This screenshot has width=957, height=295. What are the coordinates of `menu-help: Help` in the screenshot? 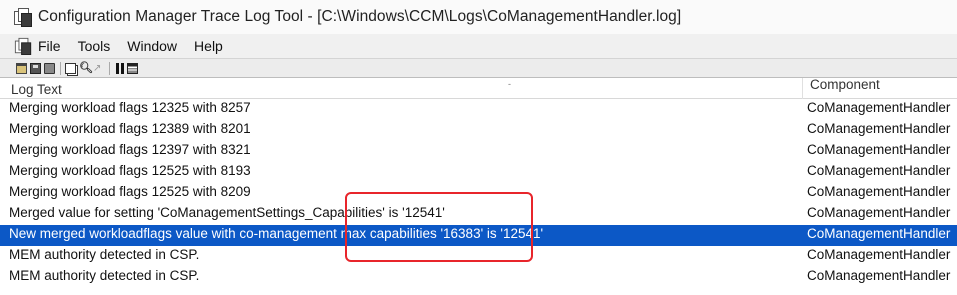 It's located at (208, 46).